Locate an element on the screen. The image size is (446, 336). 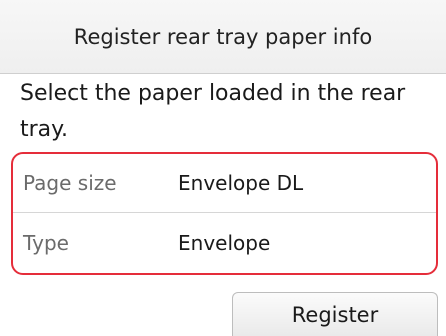
screen-title-text: Register rear tray paper info is located at coordinates (223, 36).